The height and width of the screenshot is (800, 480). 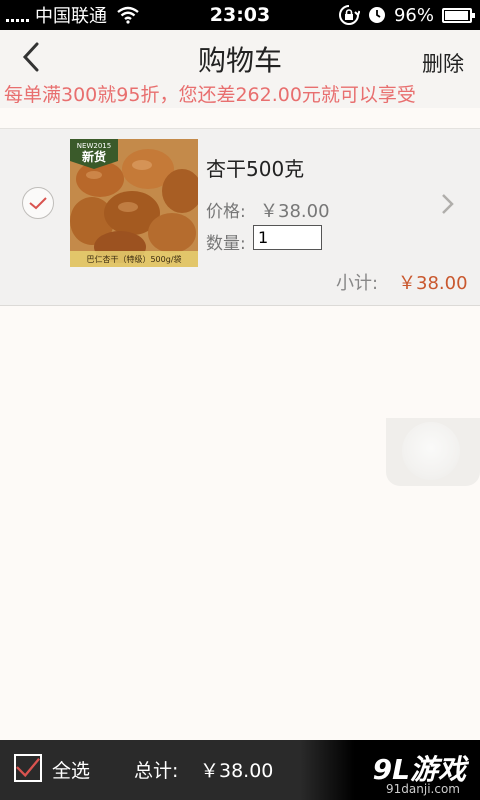 What do you see at coordinates (240, 15) in the screenshot?
I see `status-bar: 中国联通 23:03 96%` at bounding box center [240, 15].